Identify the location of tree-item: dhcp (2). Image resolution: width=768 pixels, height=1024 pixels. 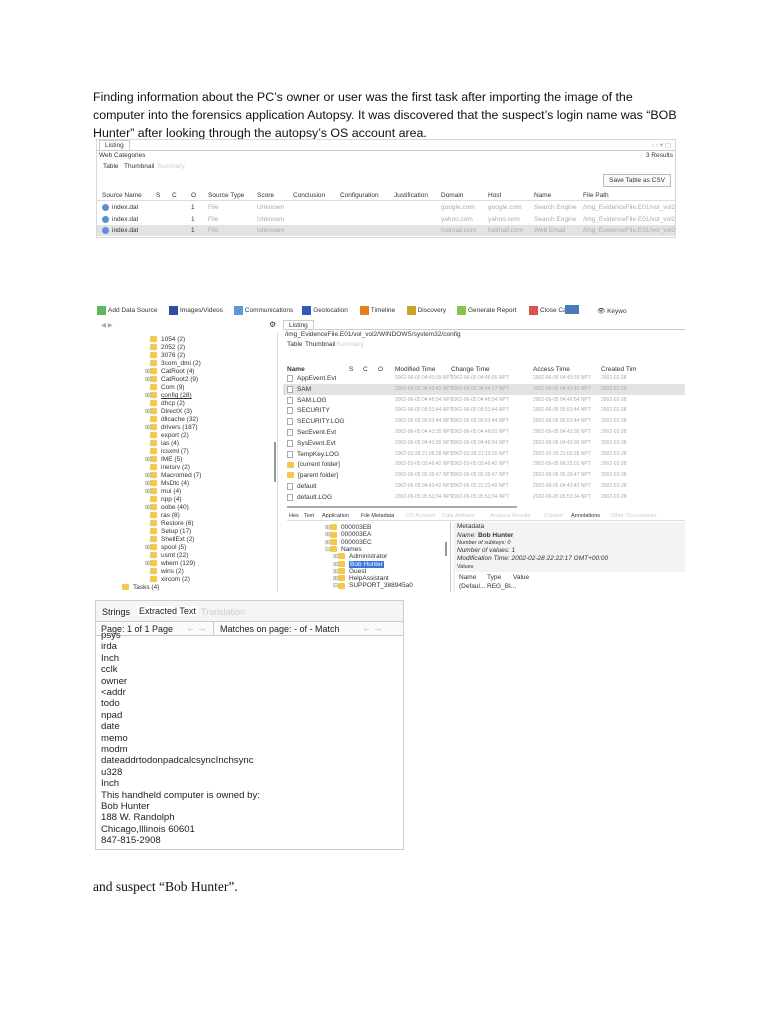
(165, 403).